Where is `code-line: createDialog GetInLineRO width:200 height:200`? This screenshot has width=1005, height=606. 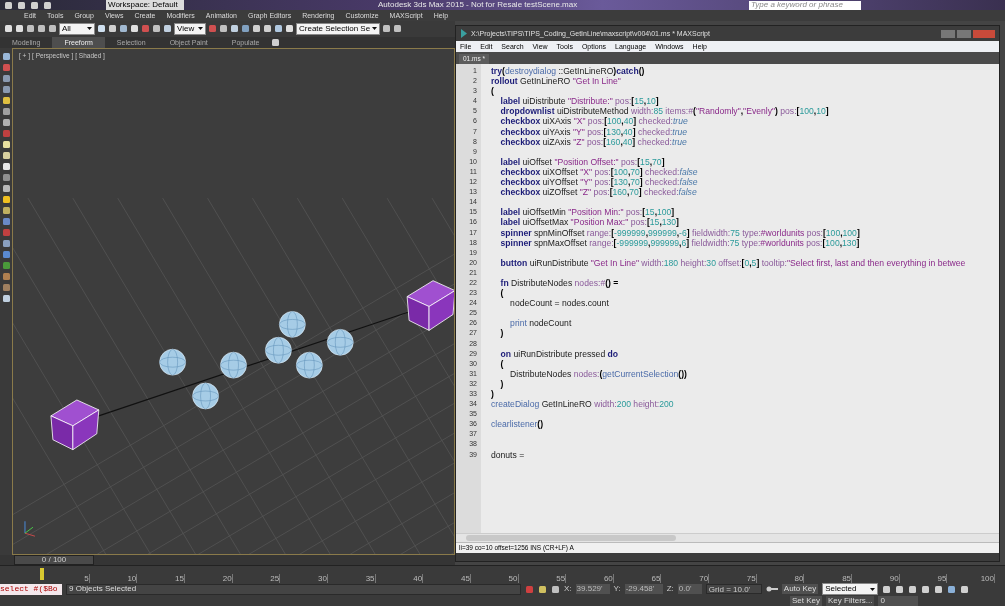 code-line: createDialog GetInLineRO width:200 height:200 is located at coordinates (582, 404).